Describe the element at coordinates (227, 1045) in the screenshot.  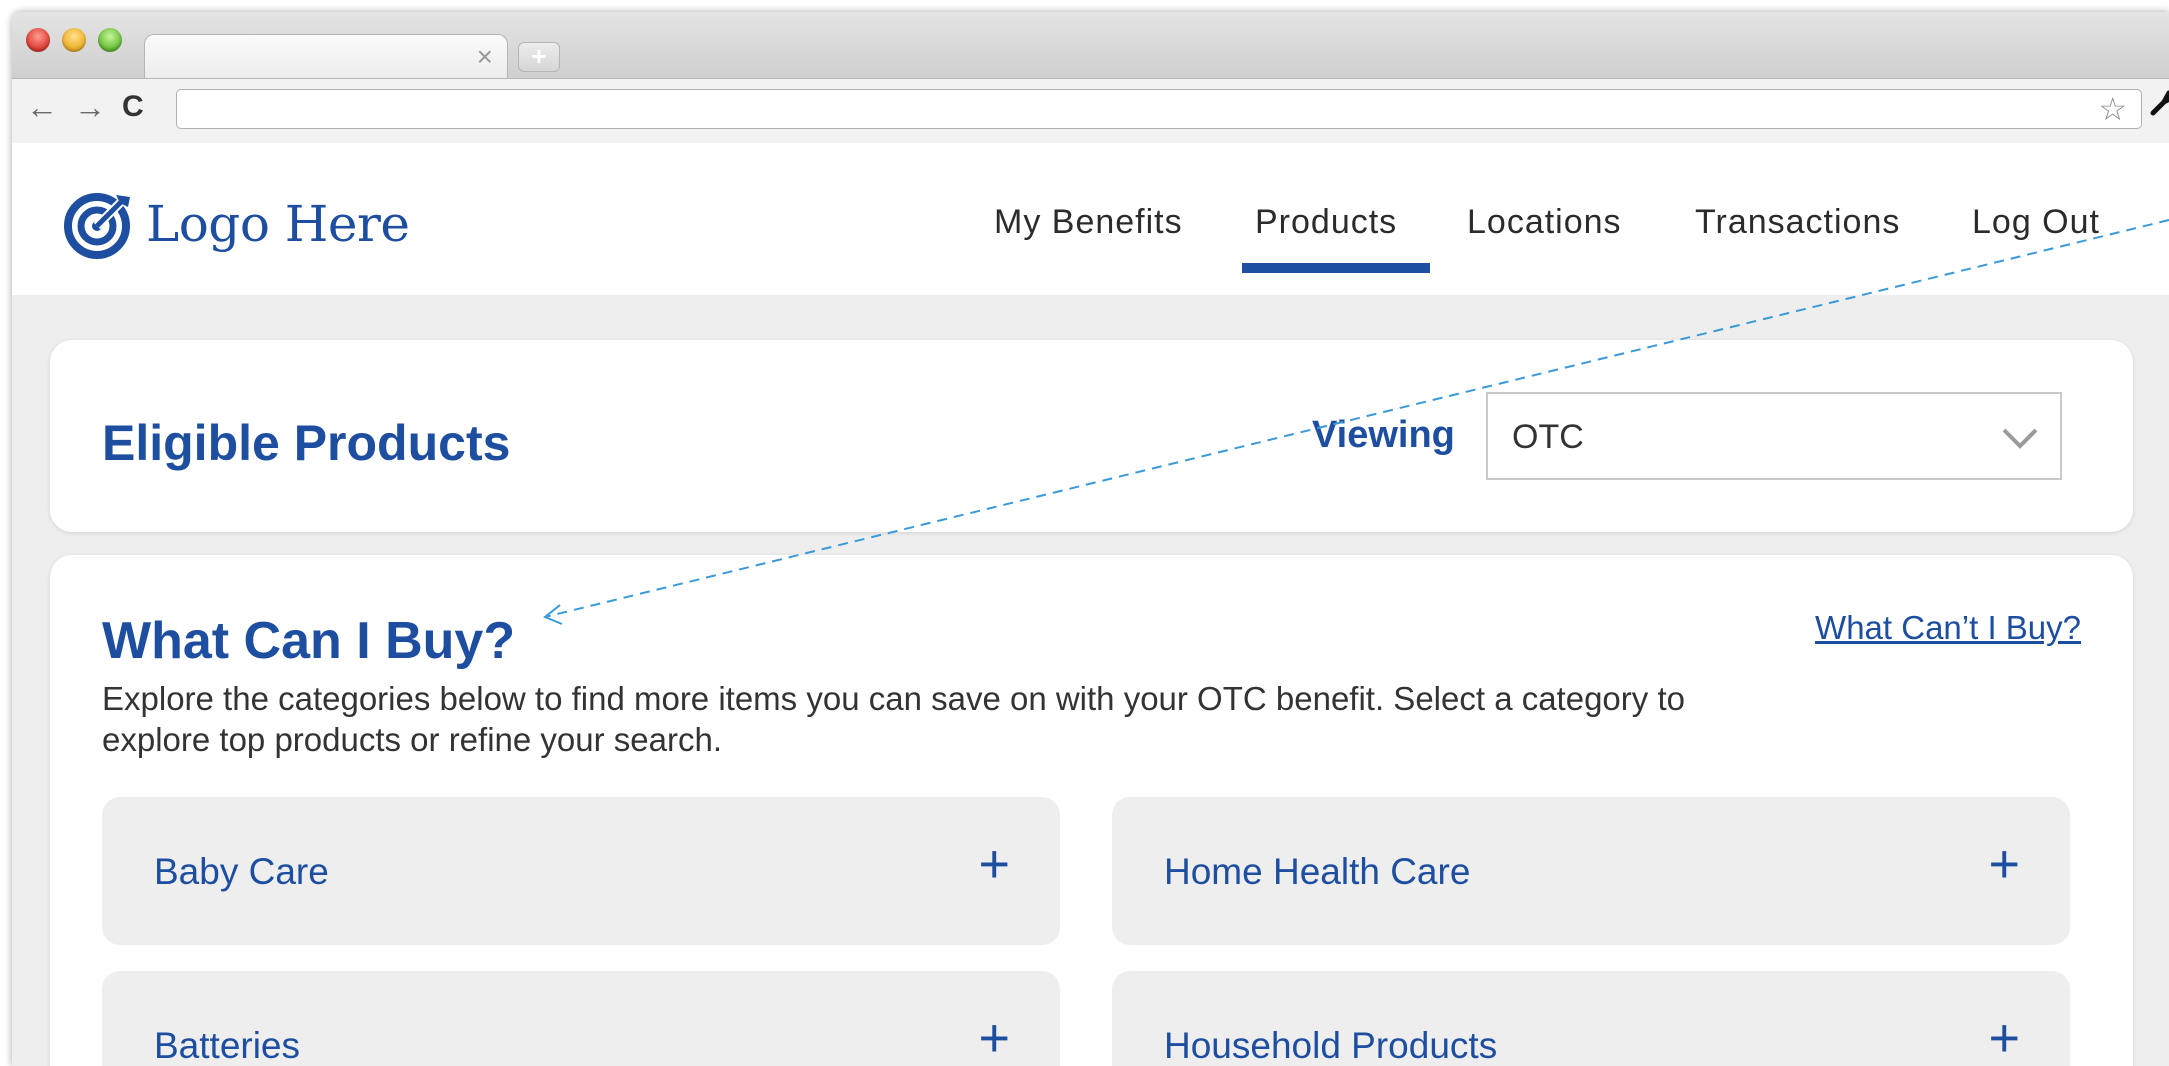
I see `category-label: Batteries` at that location.